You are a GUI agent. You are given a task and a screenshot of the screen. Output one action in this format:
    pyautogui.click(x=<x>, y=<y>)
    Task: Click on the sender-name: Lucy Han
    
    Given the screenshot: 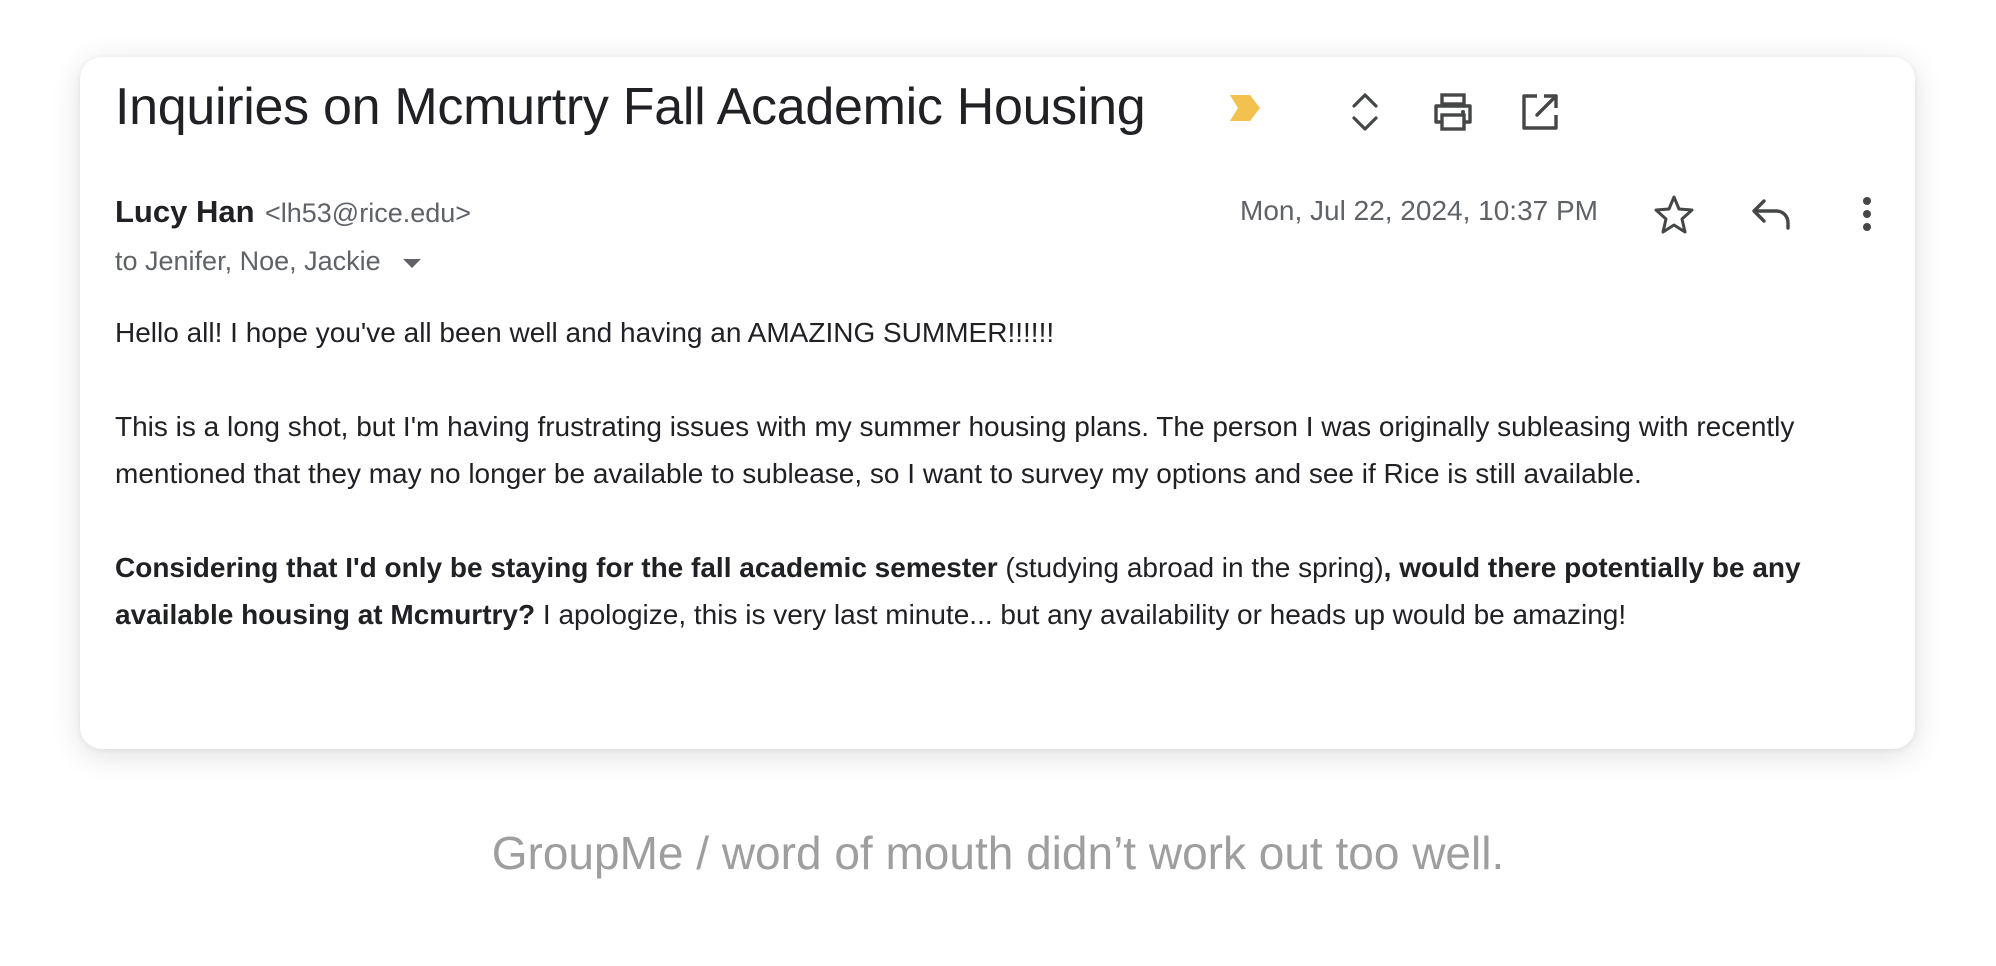 What is the action you would take?
    pyautogui.click(x=185, y=211)
    